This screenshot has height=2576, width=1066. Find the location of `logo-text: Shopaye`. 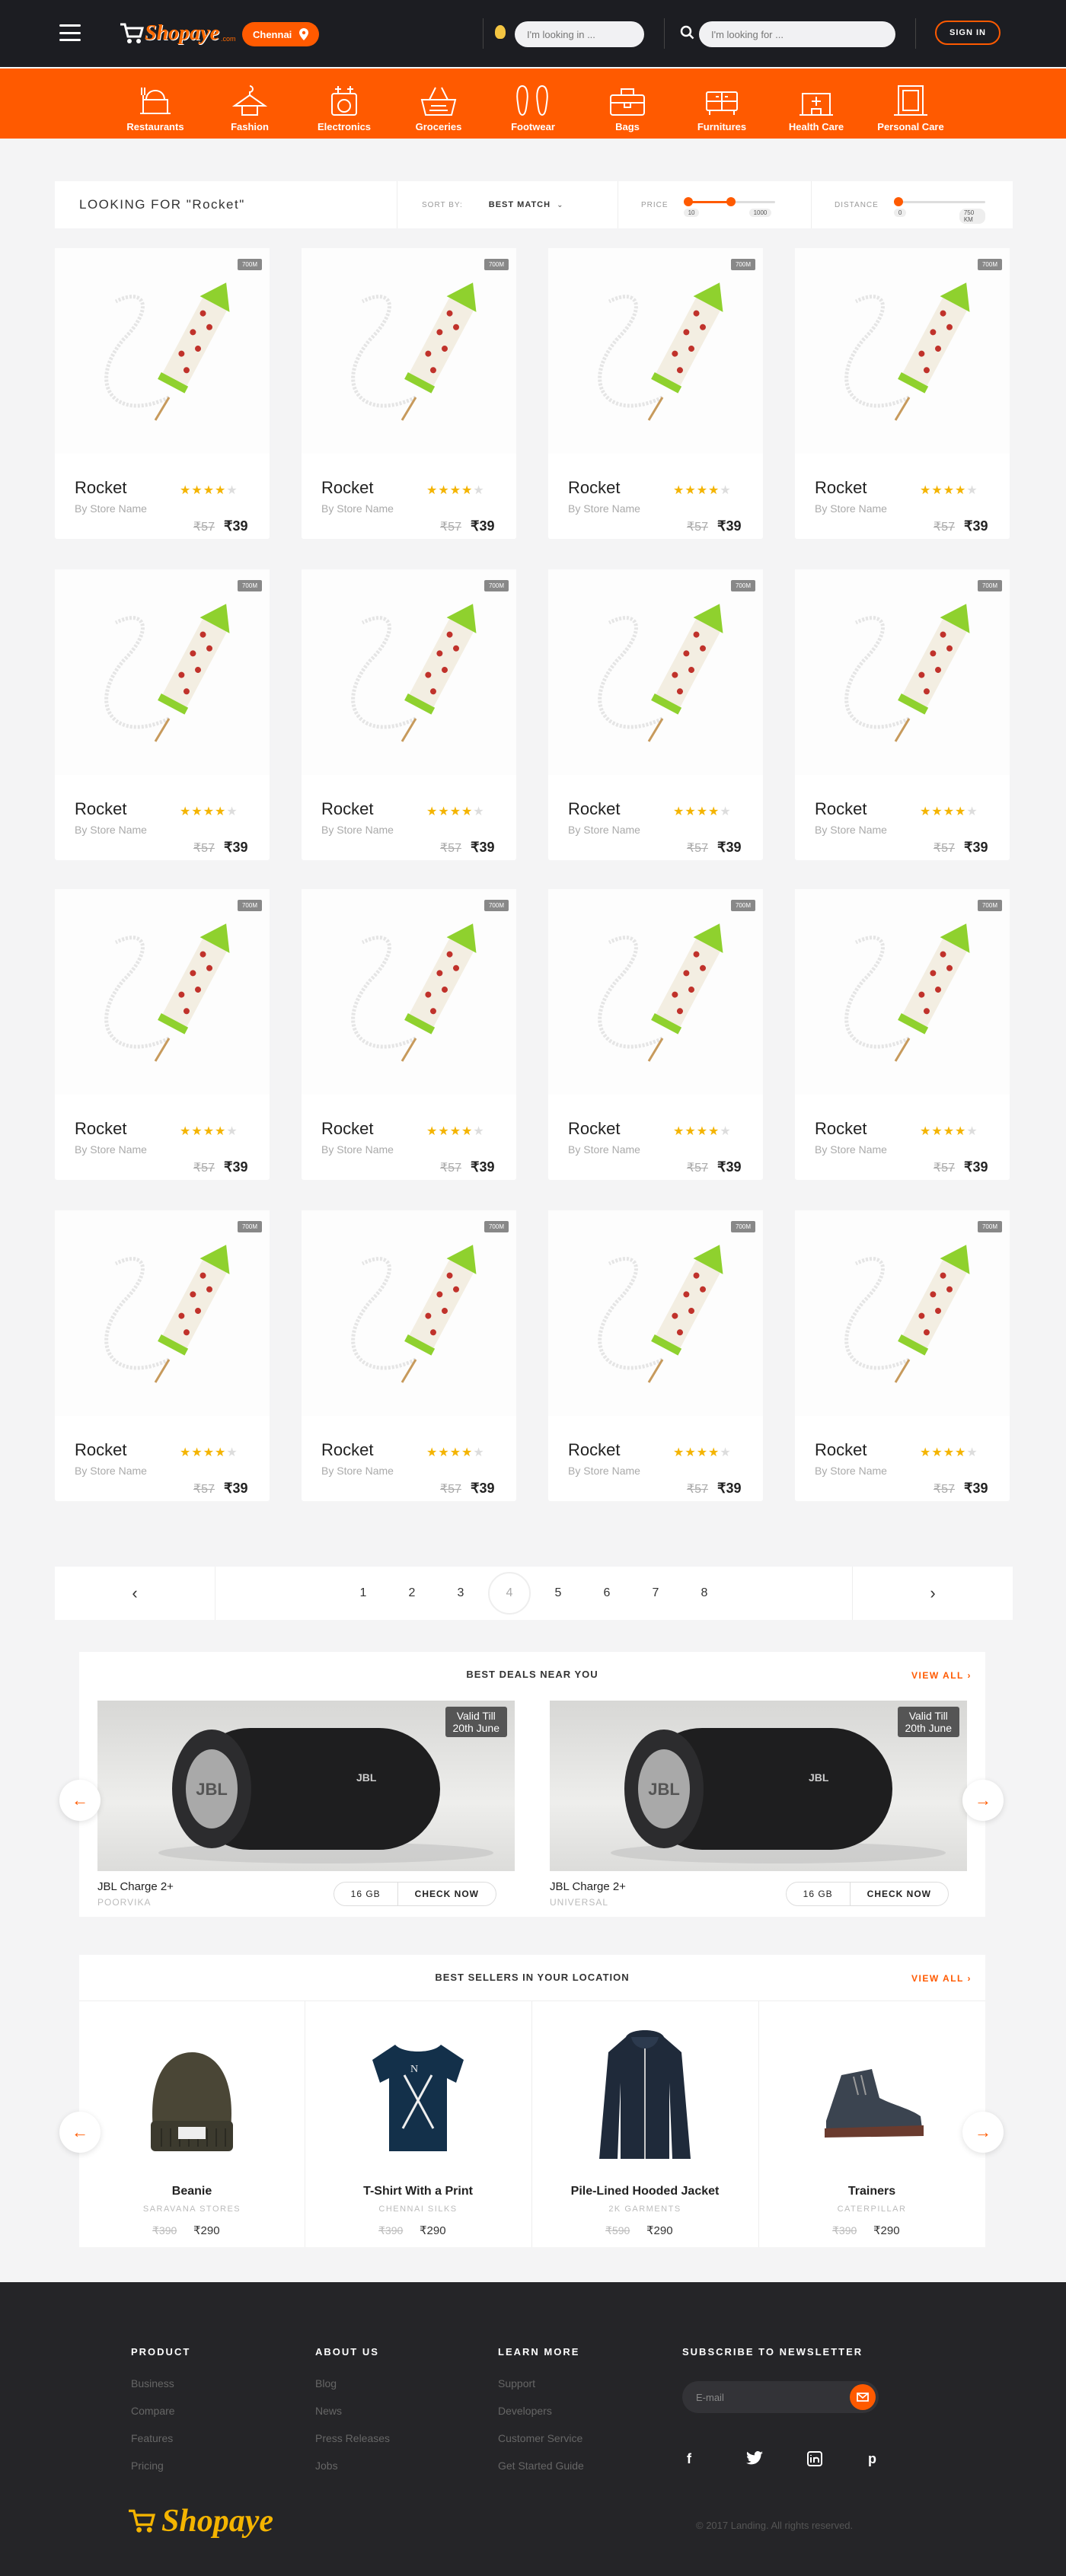

logo-text: Shopaye is located at coordinates (182, 33).